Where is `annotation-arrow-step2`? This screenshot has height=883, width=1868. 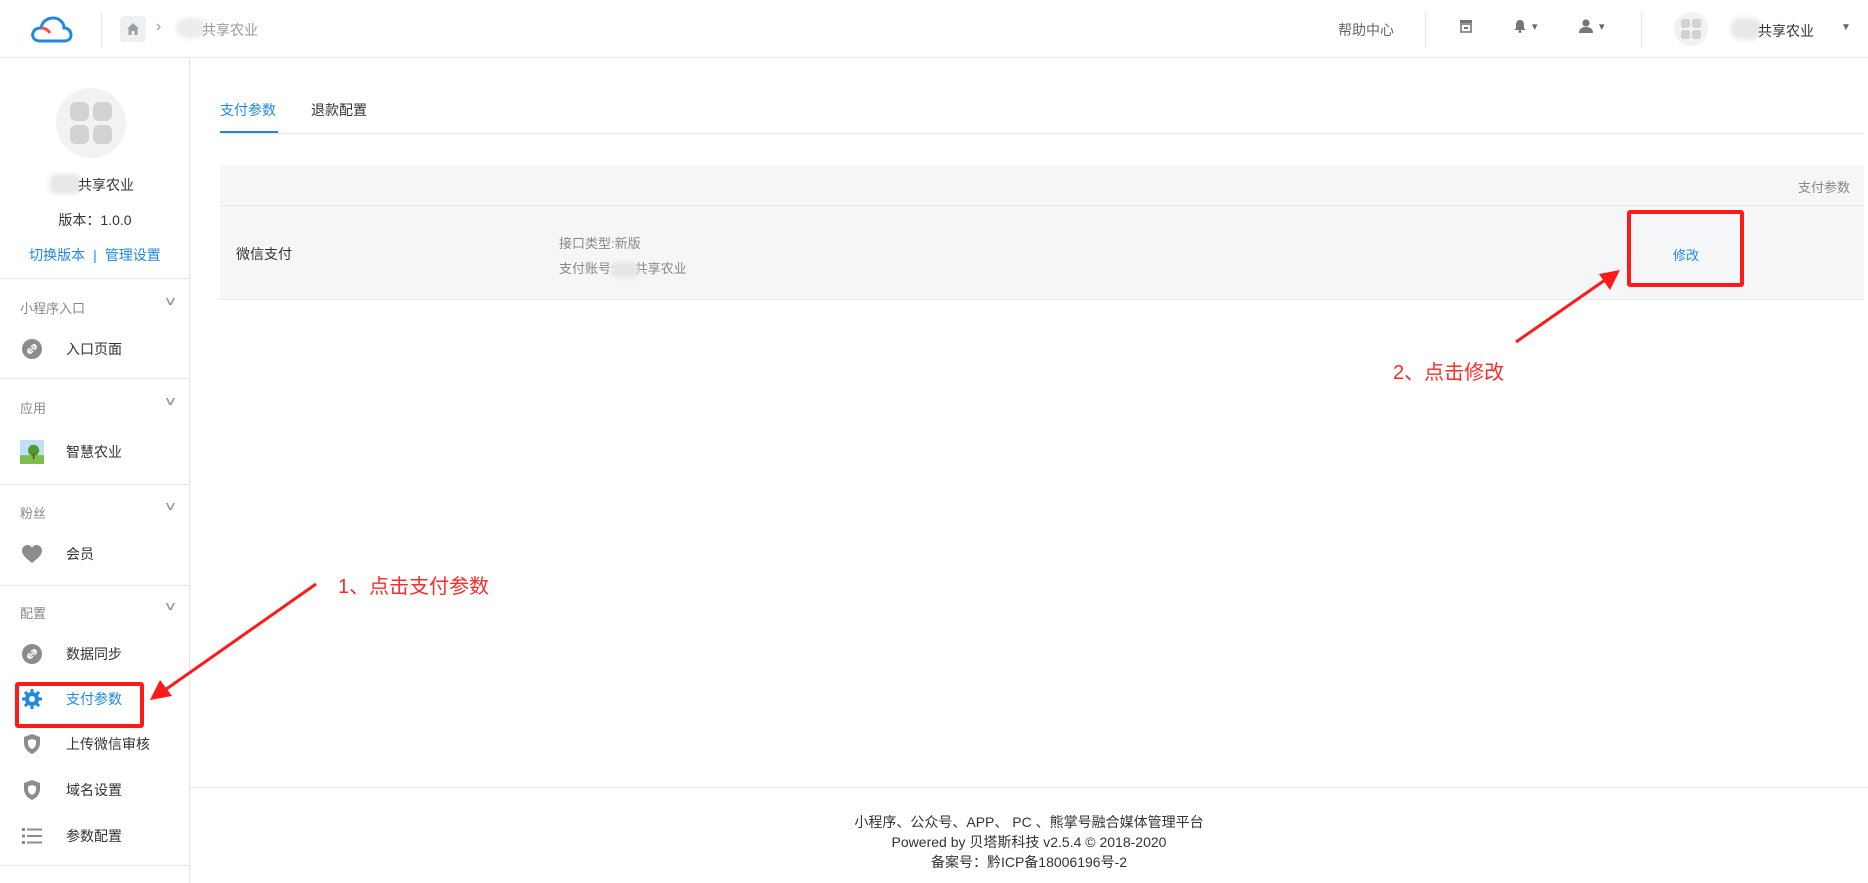 annotation-arrow-step2 is located at coordinates (1560, 311).